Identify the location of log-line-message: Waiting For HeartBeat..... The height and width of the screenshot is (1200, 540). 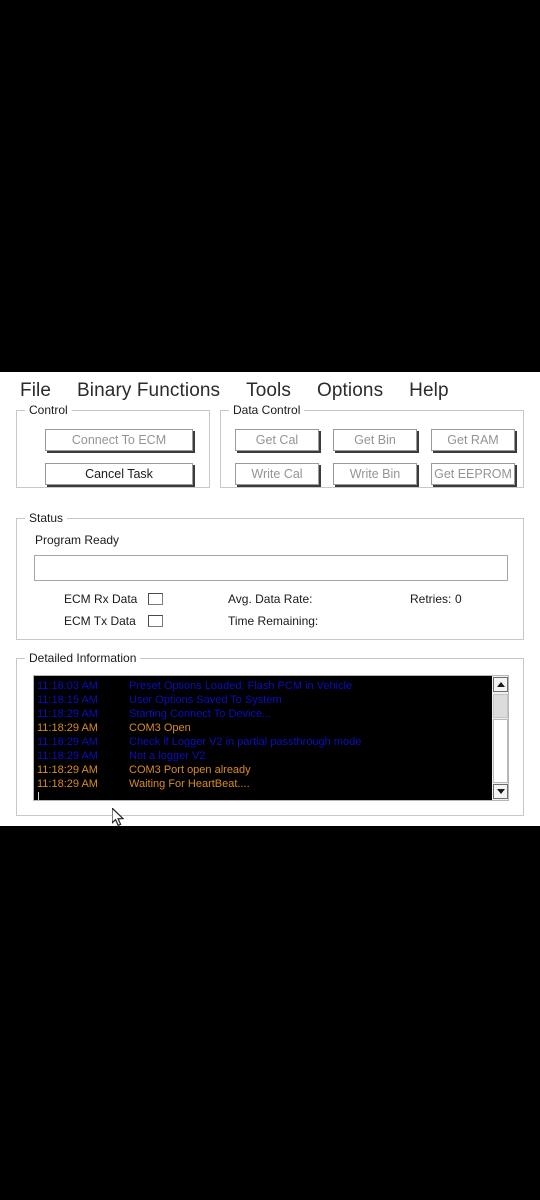
(189, 784).